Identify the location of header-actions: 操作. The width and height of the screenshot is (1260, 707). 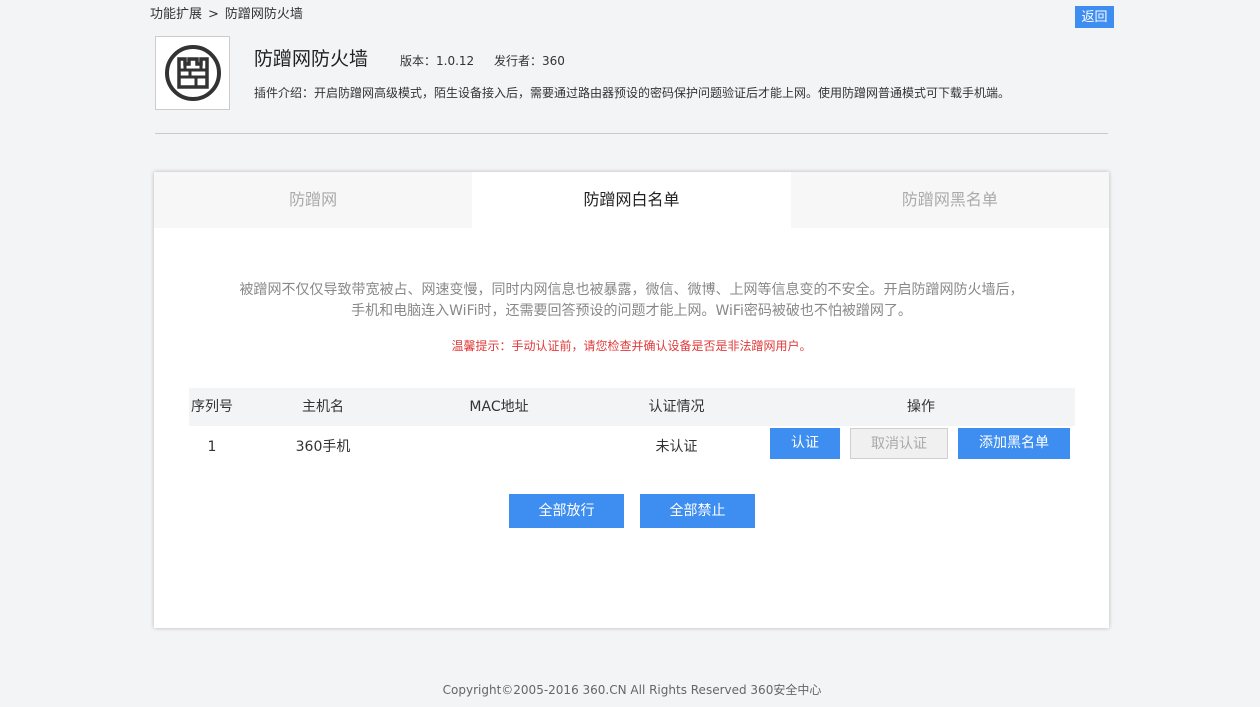
(921, 407).